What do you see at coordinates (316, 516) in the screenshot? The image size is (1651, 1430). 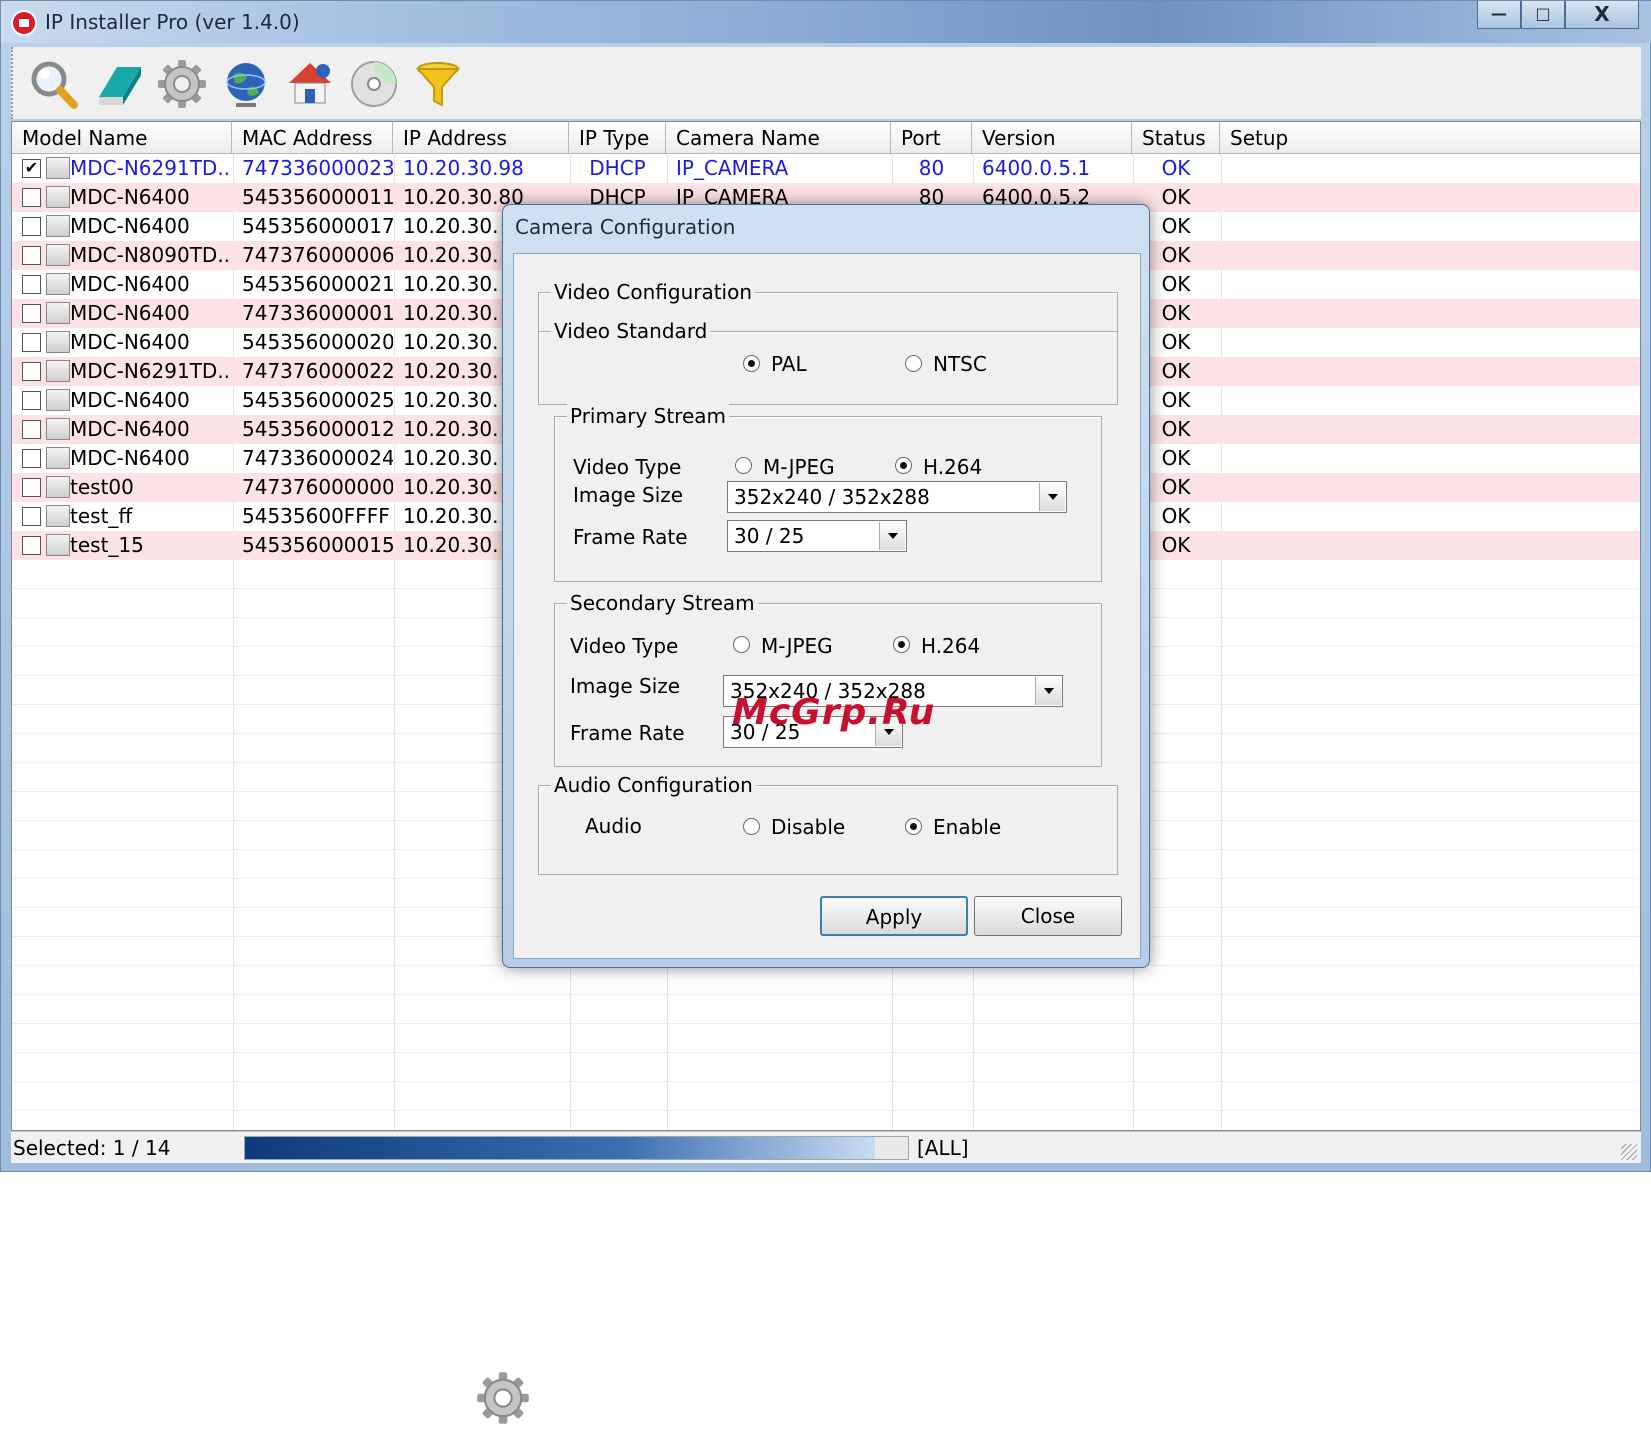 I see `cell-mac: 54535600FFFF` at bounding box center [316, 516].